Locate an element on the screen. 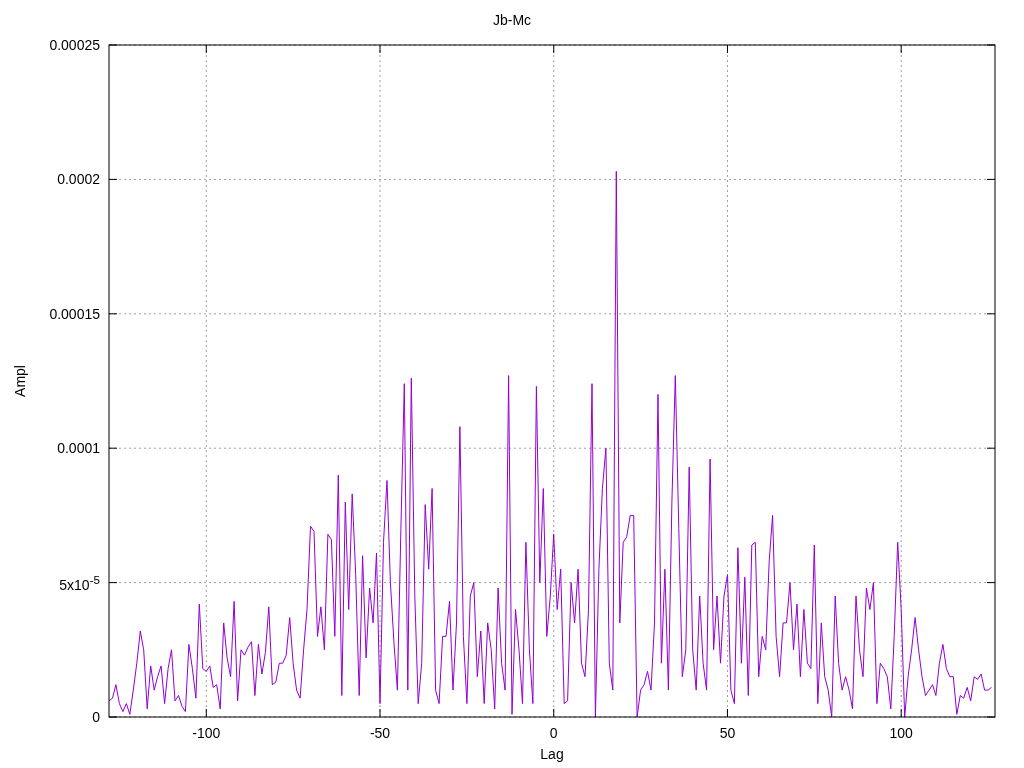 The height and width of the screenshot is (768, 1024). y-tick-label: 0.0001 is located at coordinates (78, 448).